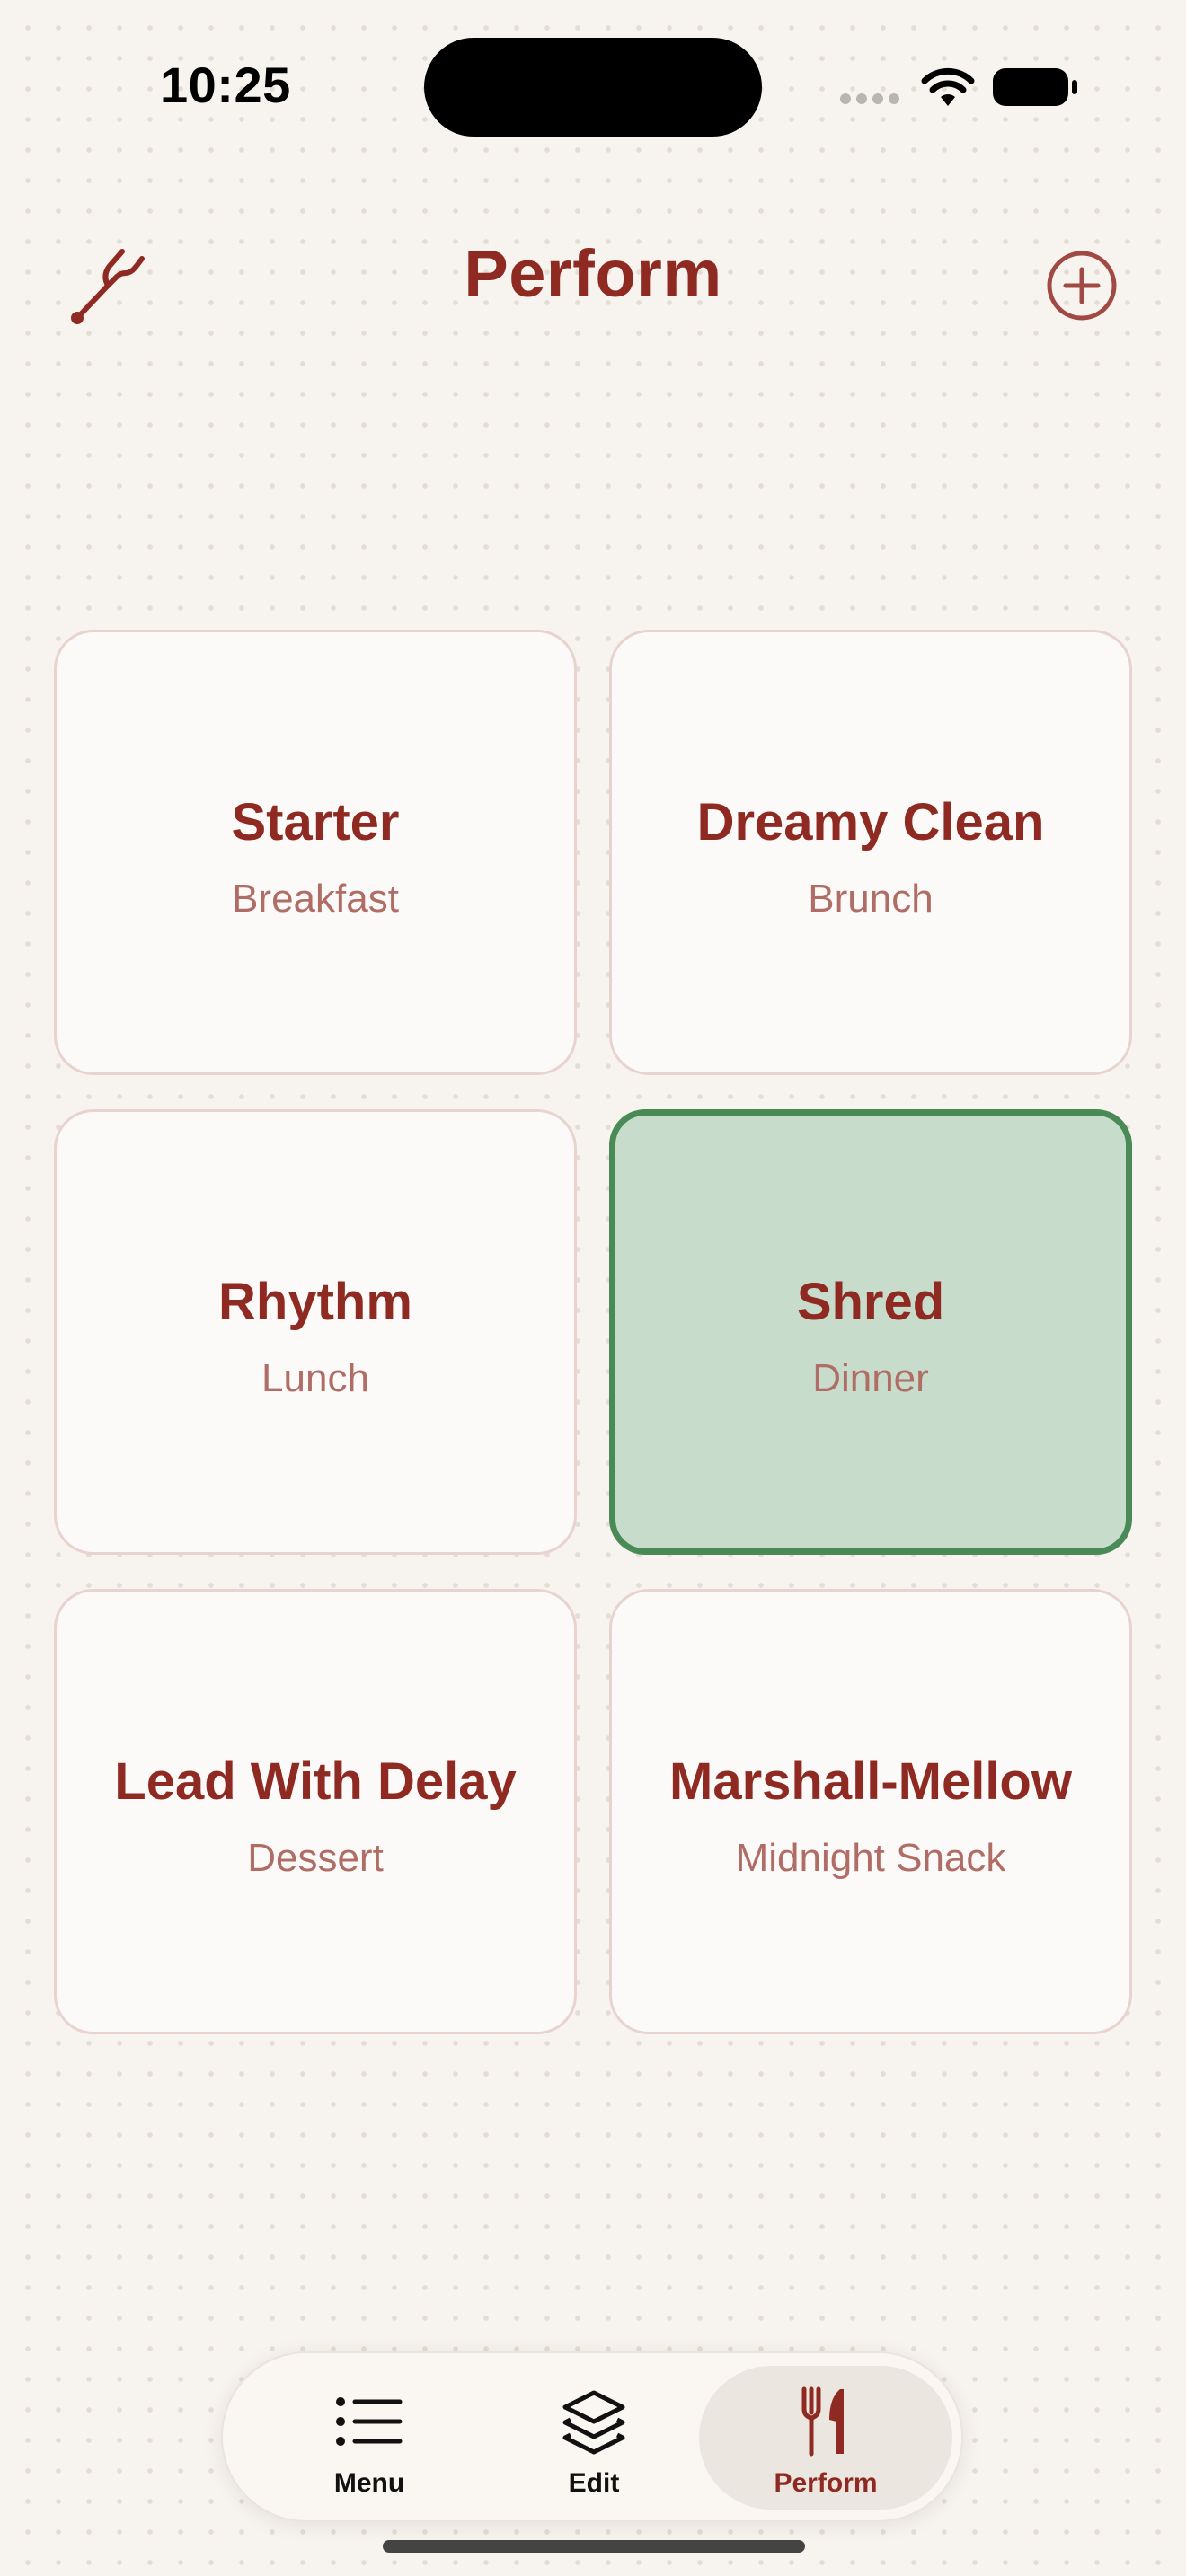  What do you see at coordinates (315, 1332) in the screenshot?
I see `preset-card-rhythm: Rhythm Lunch` at bounding box center [315, 1332].